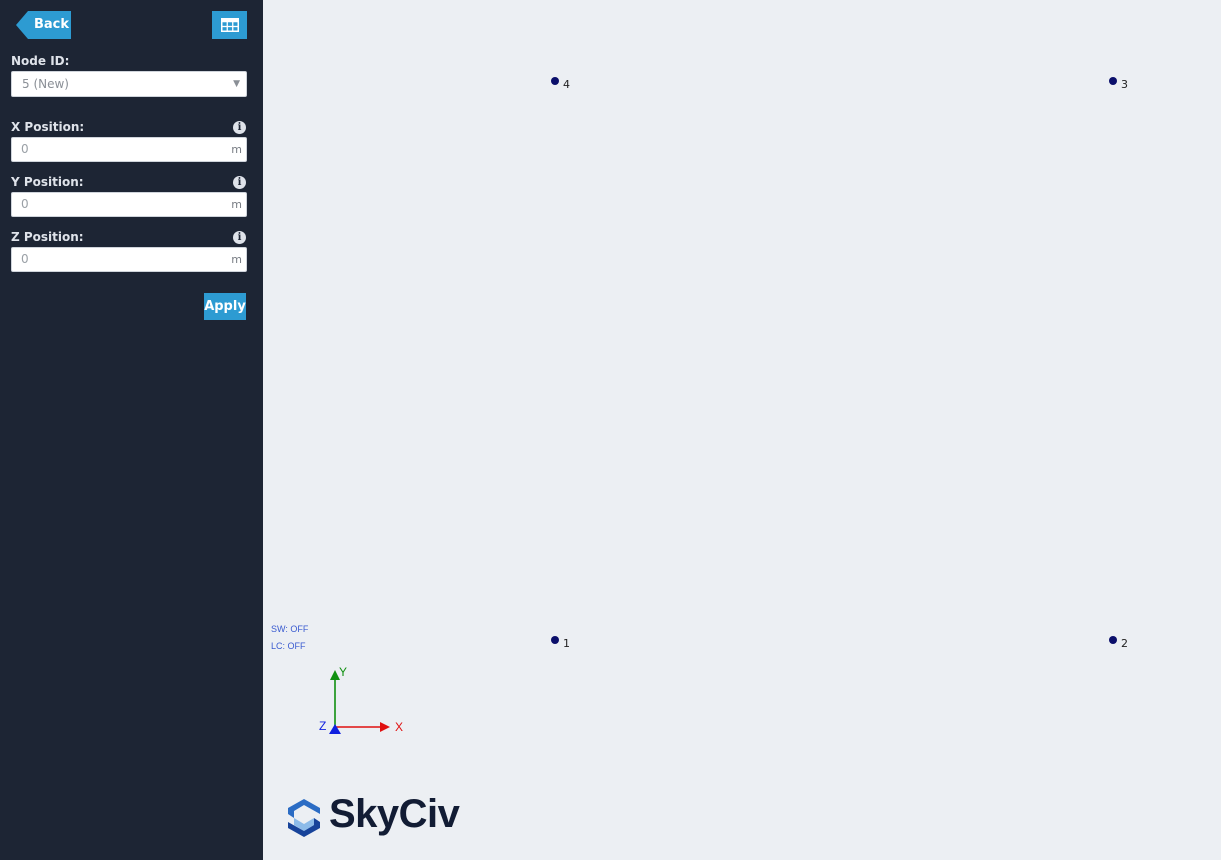  What do you see at coordinates (236, 204) in the screenshot?
I see `y-position-unit: m` at bounding box center [236, 204].